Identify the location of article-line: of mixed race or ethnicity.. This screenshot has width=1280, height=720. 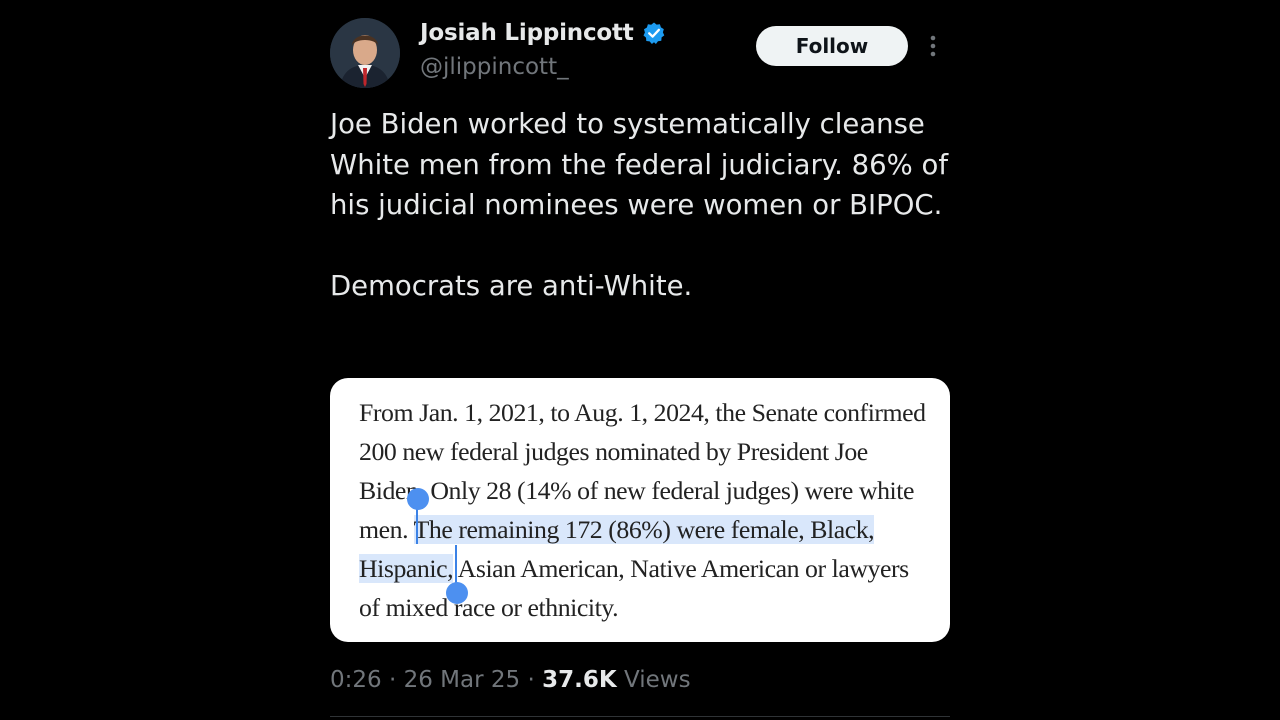
(489, 607).